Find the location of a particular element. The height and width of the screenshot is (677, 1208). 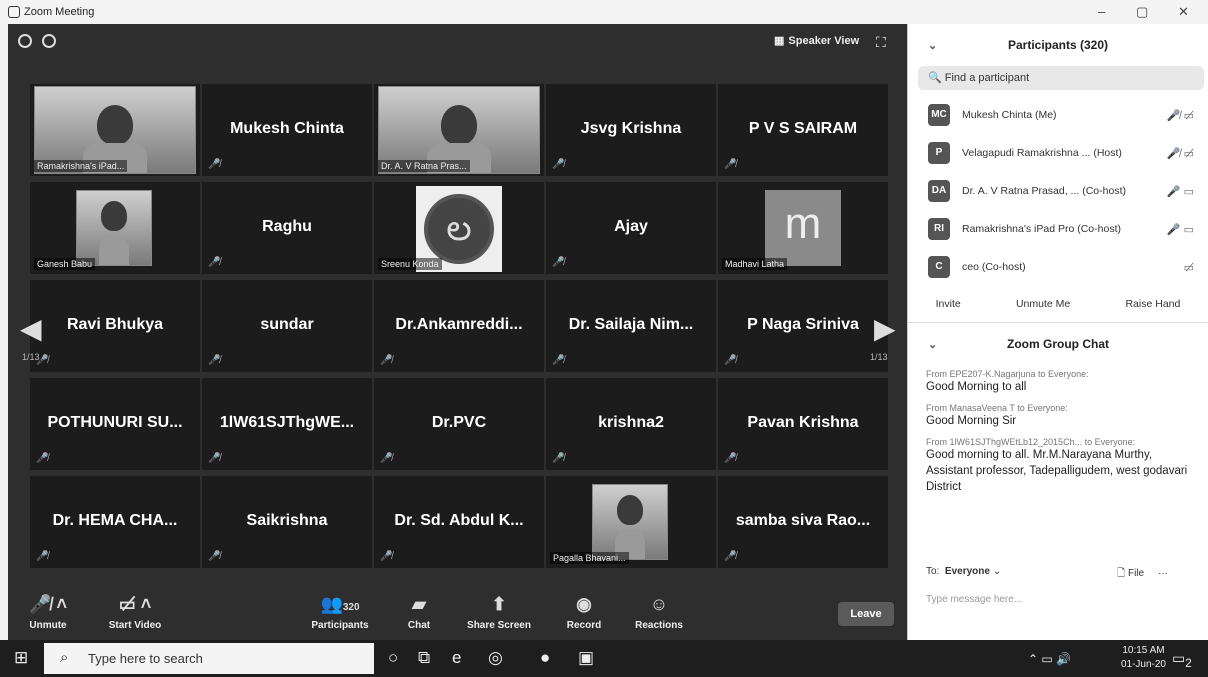

participant-tile: Dr. HEMA CHA... 🎤̸ is located at coordinates (115, 522).